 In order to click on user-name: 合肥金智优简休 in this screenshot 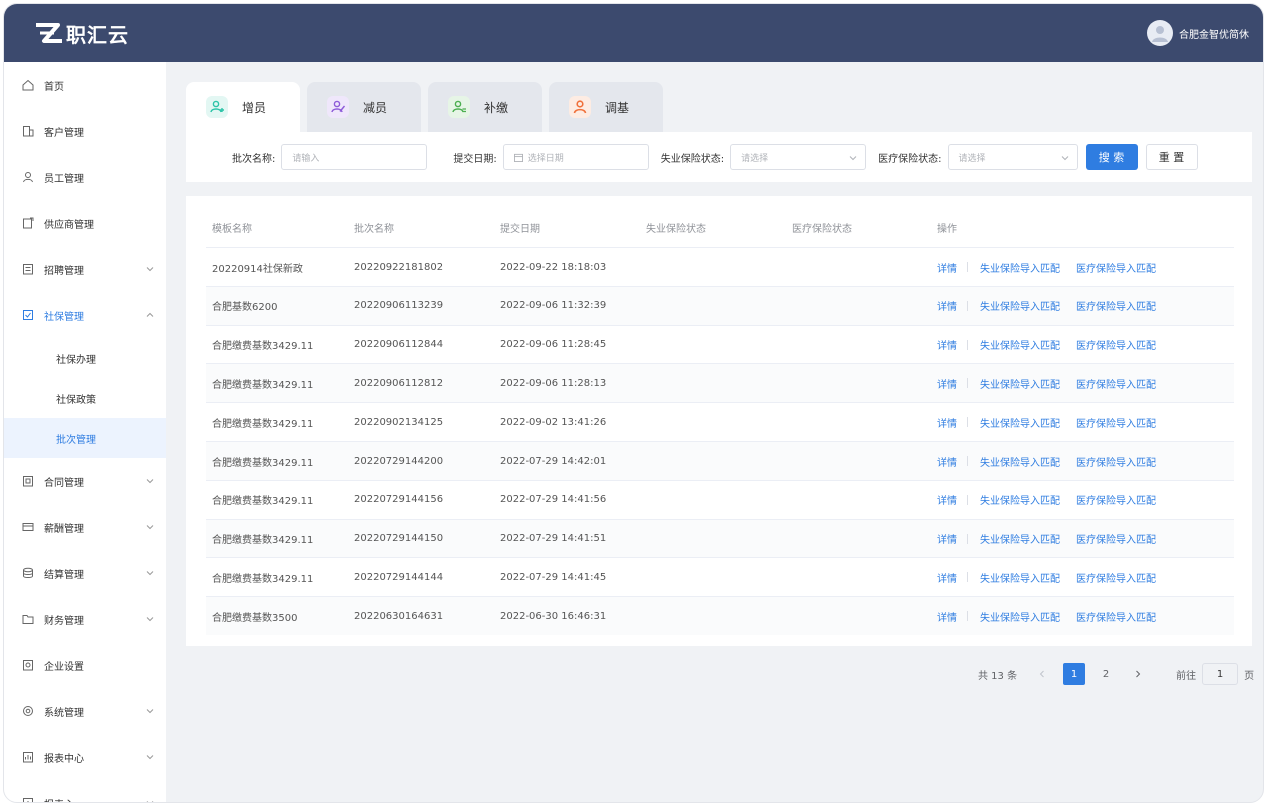, I will do `click(1214, 35)`.